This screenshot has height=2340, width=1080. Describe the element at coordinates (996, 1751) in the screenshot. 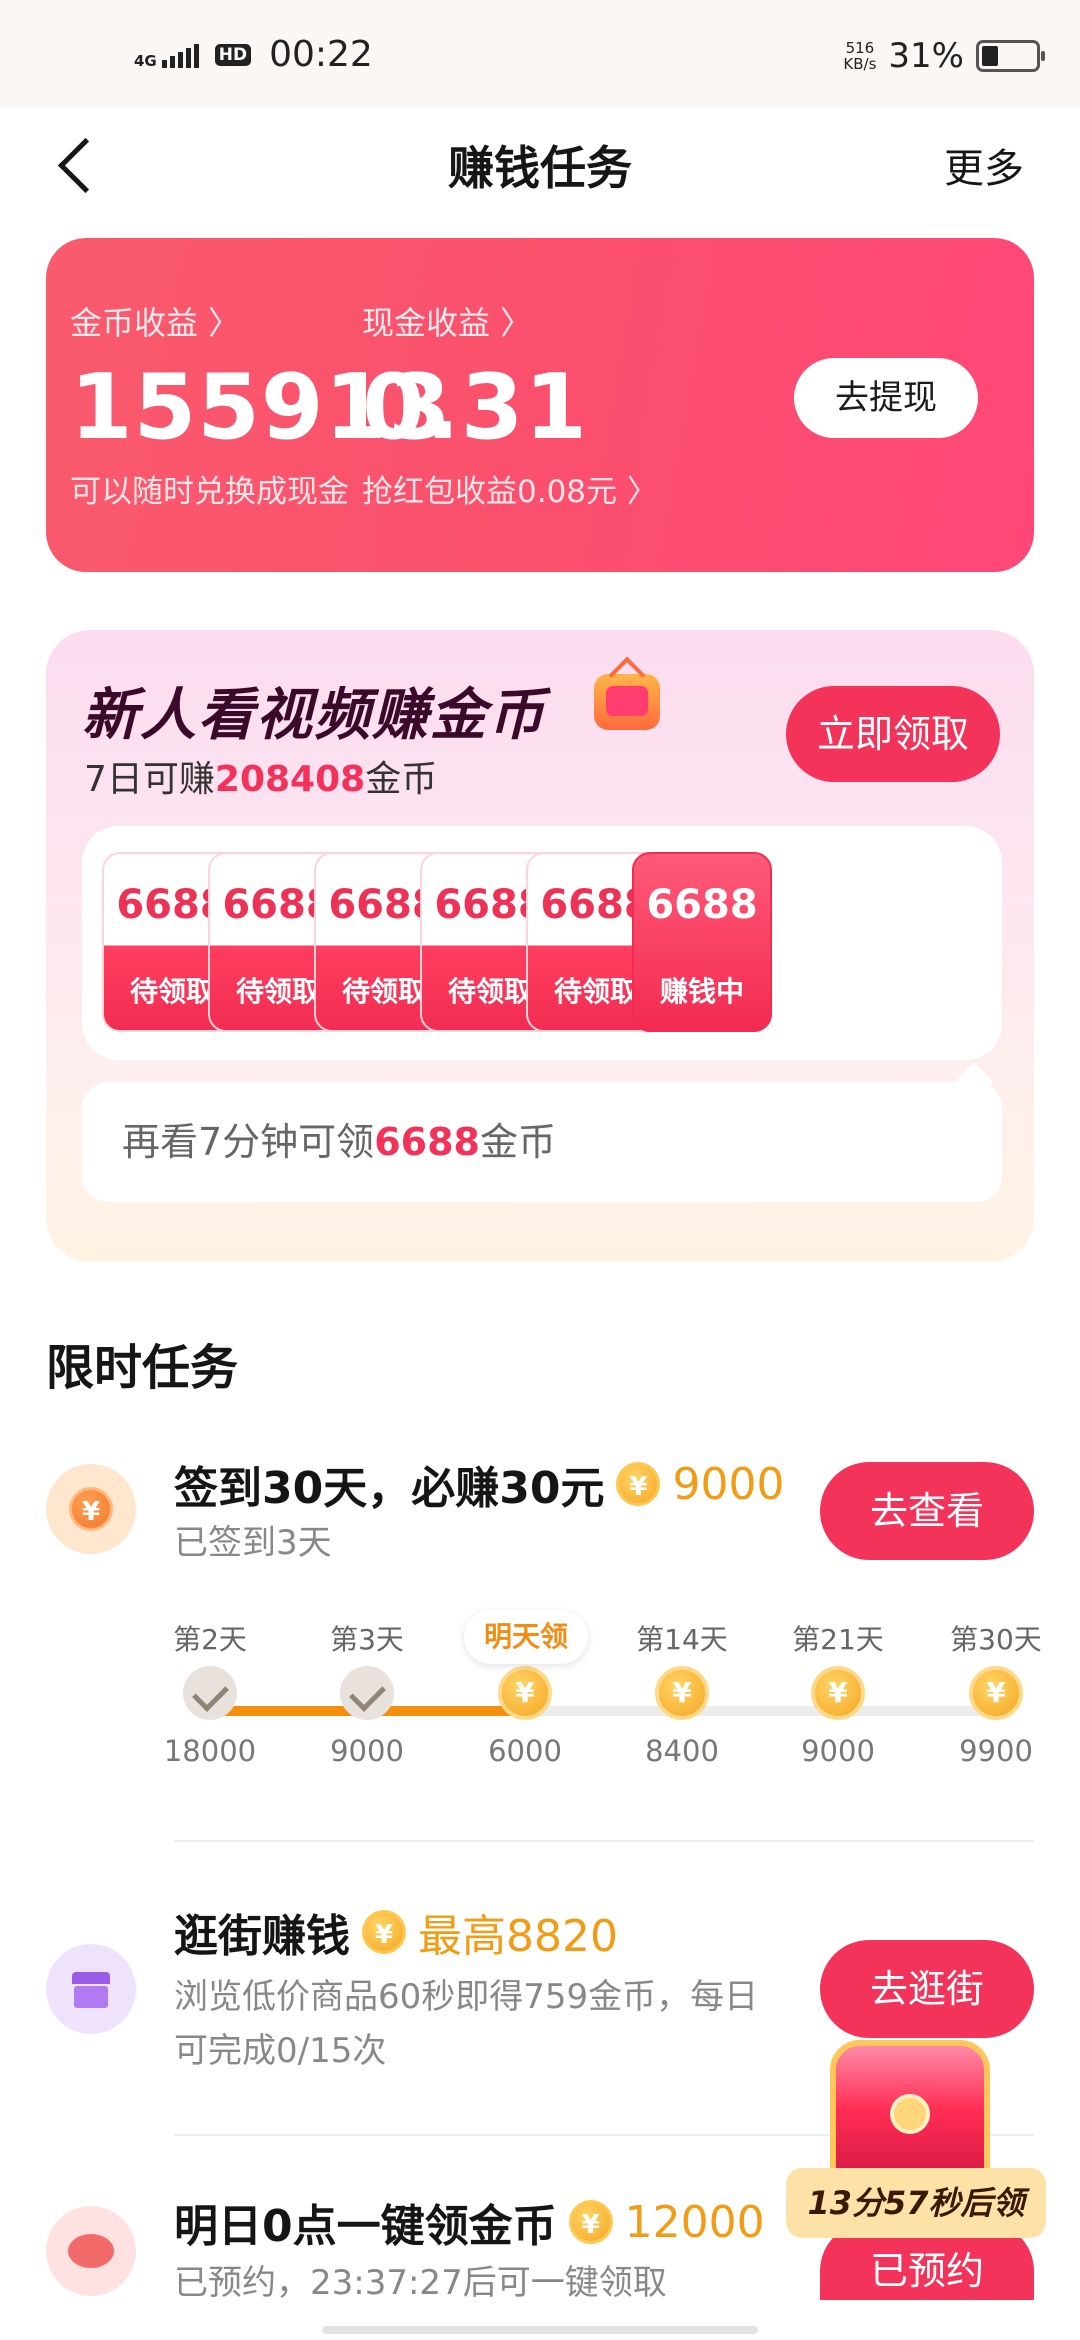

I see `timeline-value: 9900` at that location.